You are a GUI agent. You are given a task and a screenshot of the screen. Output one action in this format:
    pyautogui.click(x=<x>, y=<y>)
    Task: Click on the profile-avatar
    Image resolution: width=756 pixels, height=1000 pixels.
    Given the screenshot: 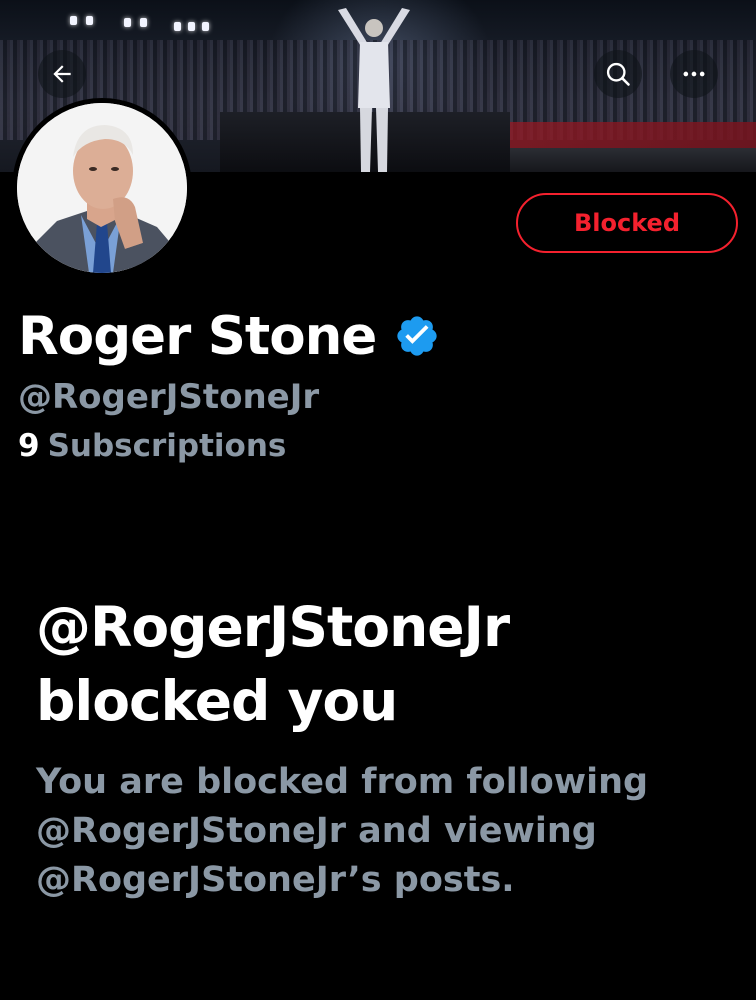 What is the action you would take?
    pyautogui.click(x=102, y=188)
    